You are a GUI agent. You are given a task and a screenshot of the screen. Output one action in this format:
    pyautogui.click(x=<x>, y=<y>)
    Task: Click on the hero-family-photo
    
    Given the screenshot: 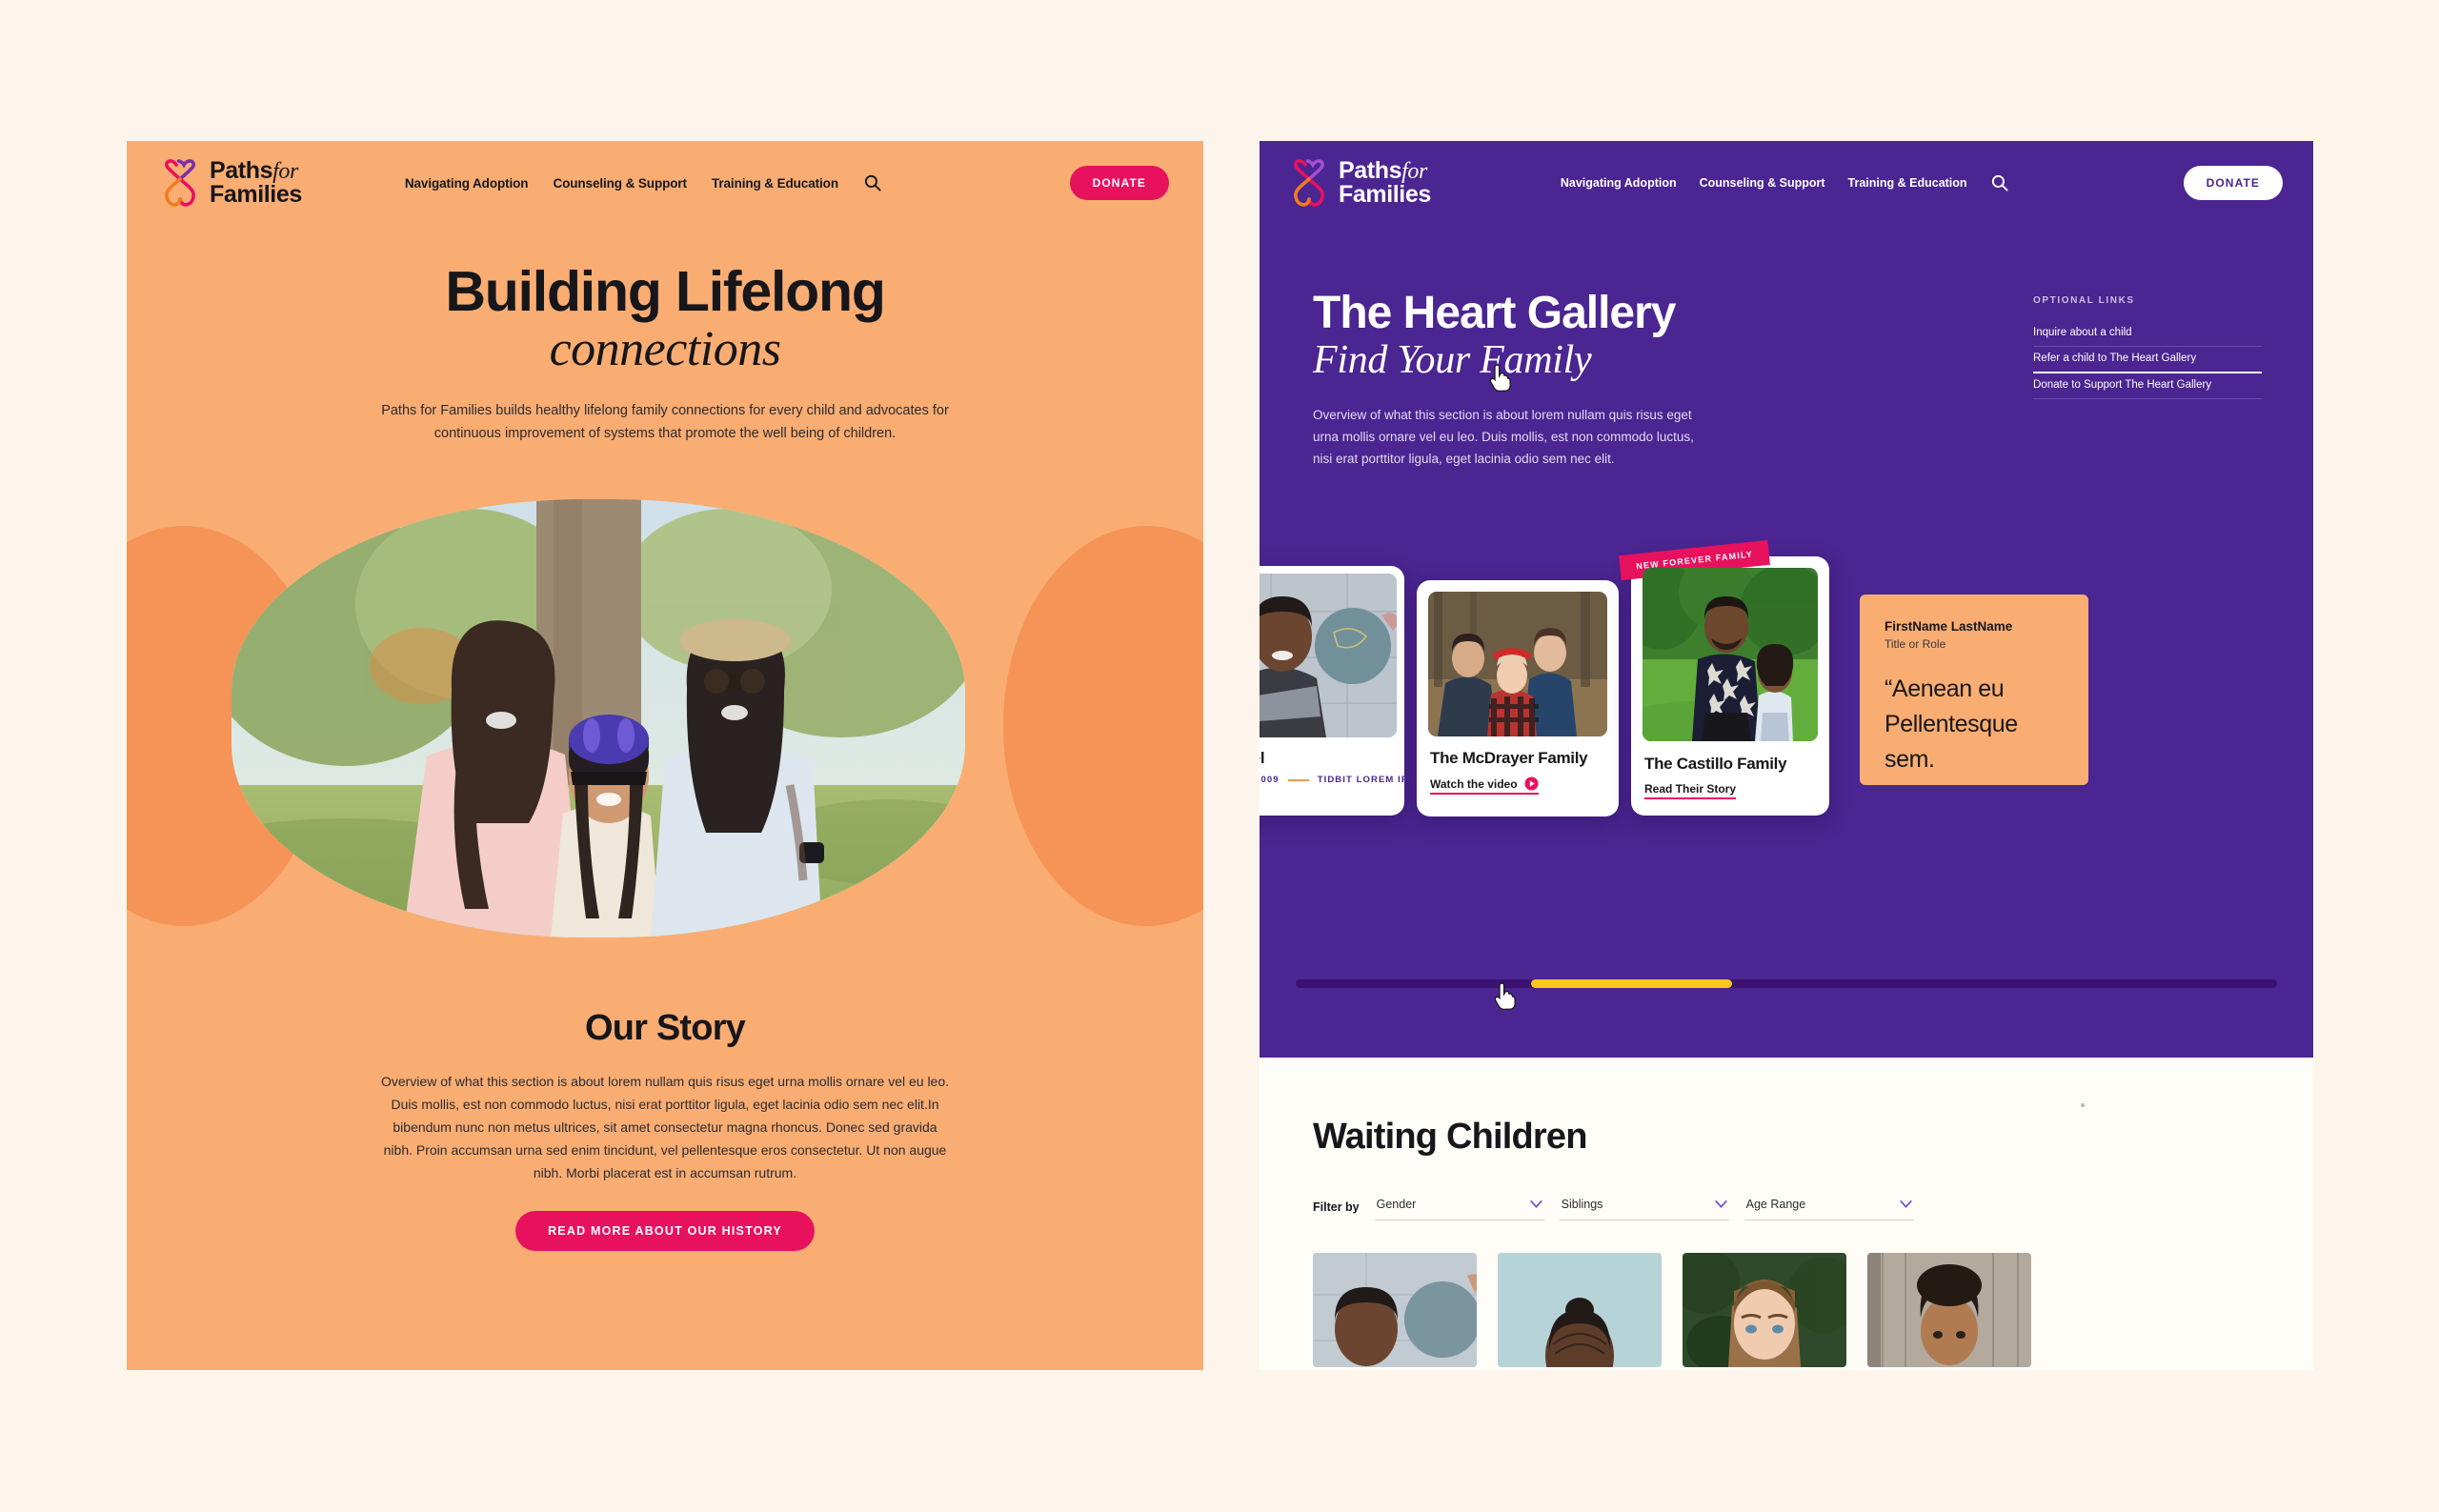 What is the action you would take?
    pyautogui.click(x=598, y=718)
    